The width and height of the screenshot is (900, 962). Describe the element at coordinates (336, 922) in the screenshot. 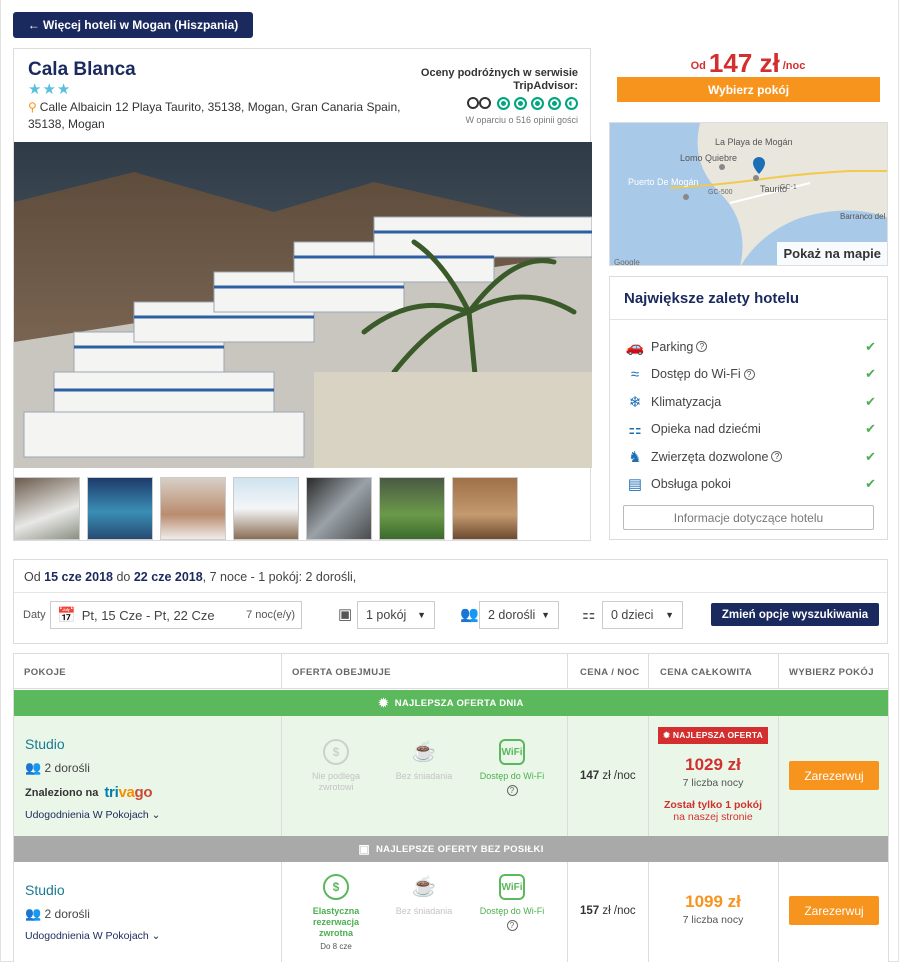

I see `offer-label: Elastyczna rezerwacja zwrotna` at that location.